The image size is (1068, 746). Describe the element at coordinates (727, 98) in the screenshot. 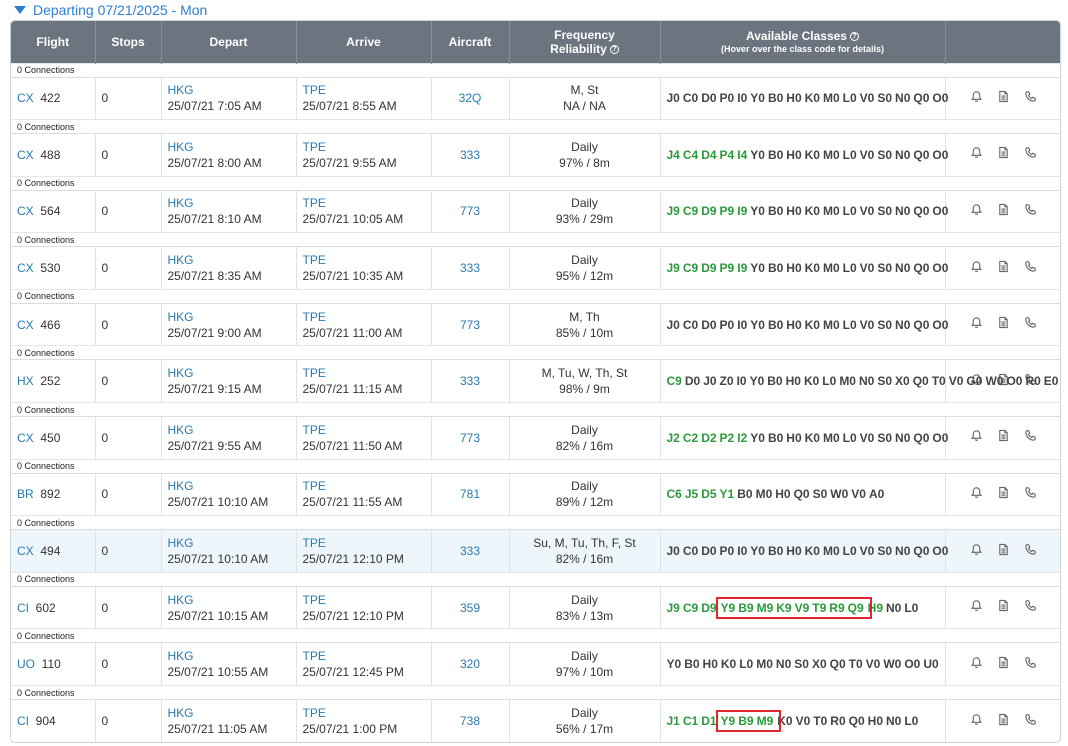

I see `class-code: P0` at that location.